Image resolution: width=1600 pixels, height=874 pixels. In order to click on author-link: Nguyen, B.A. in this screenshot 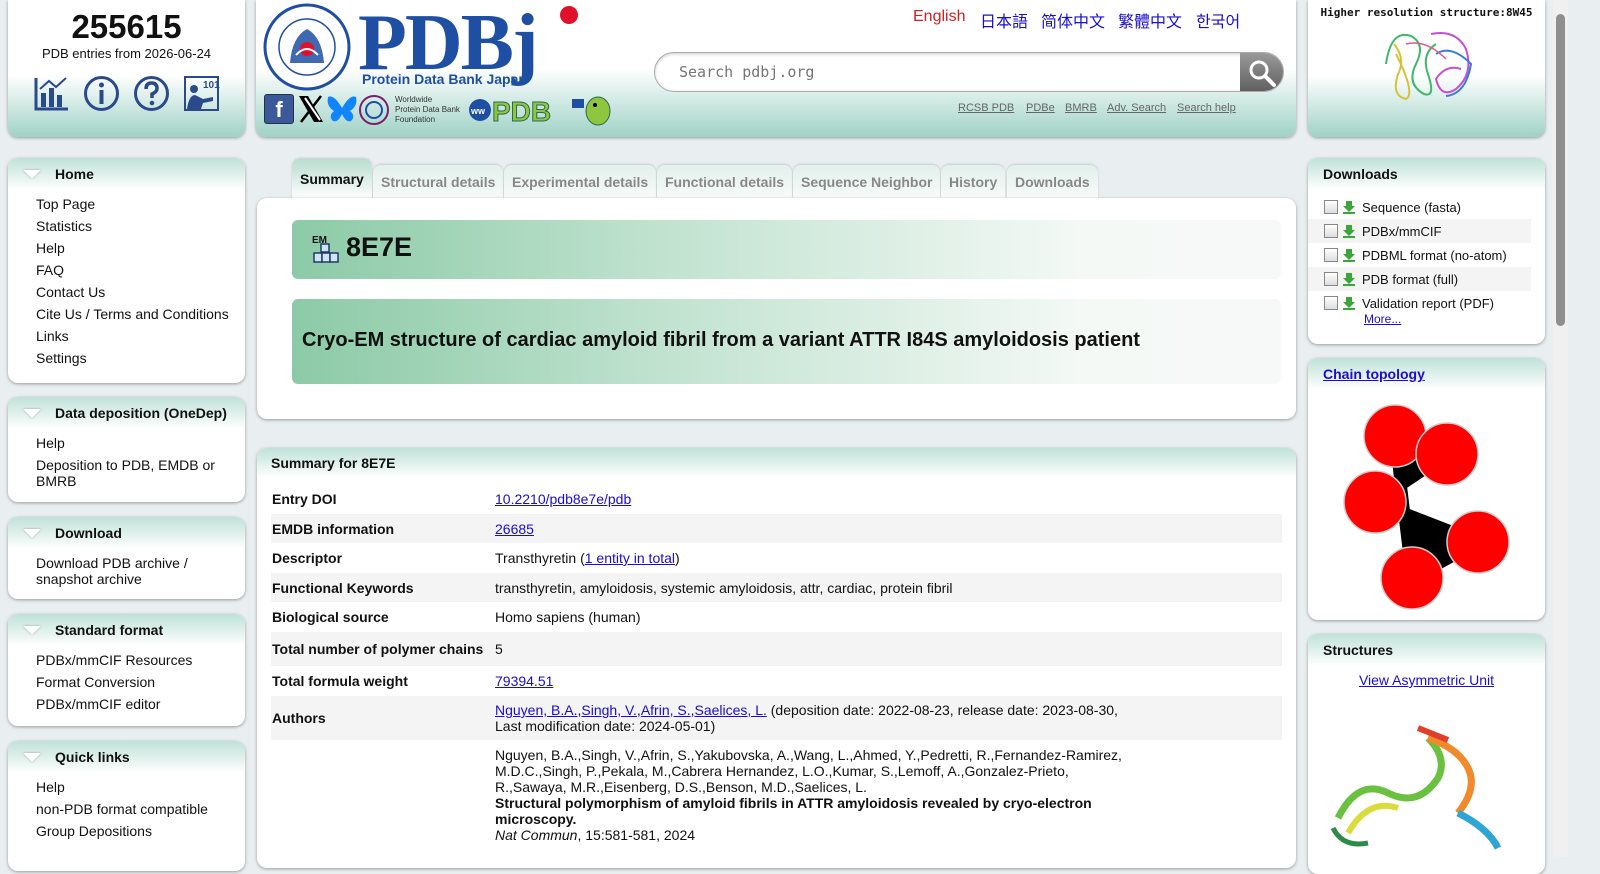, I will do `click(536, 710)`.